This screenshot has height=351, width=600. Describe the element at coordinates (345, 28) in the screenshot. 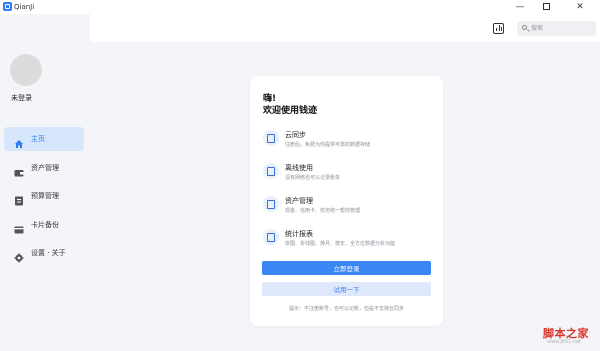

I see `top-toolbar` at that location.